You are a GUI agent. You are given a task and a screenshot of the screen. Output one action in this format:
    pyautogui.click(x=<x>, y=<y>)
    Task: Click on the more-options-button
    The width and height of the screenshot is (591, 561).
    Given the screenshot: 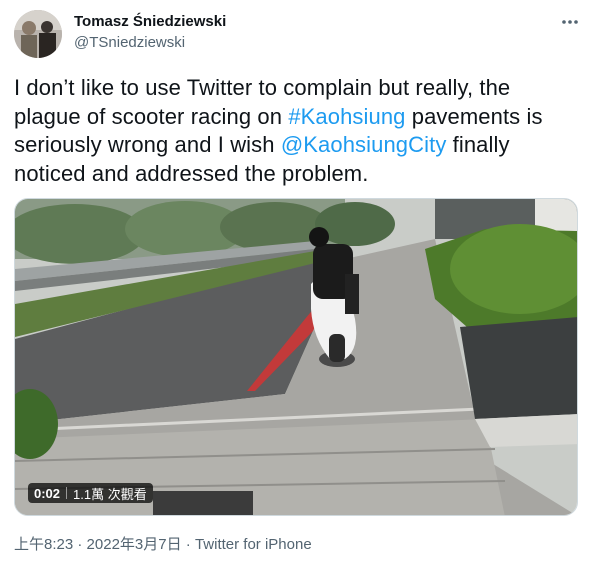 What is the action you would take?
    pyautogui.click(x=570, y=22)
    